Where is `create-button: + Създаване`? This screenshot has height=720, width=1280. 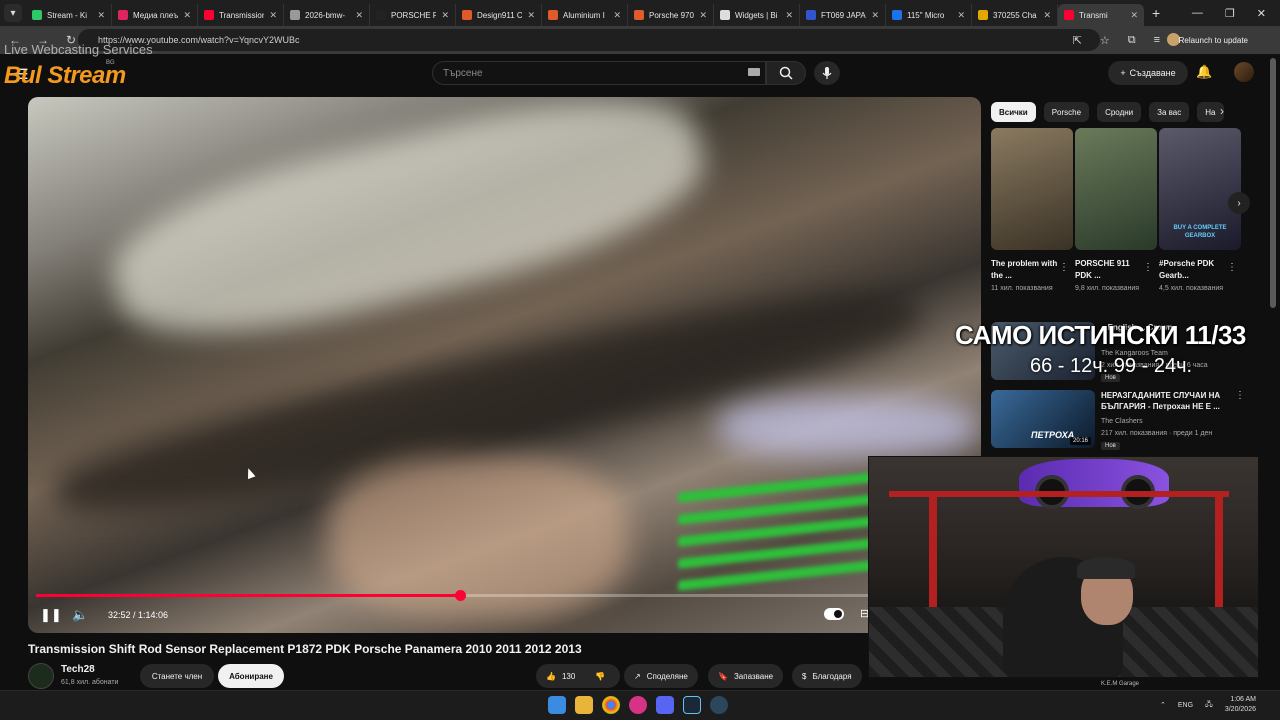
create-button: + Създаване is located at coordinates (1148, 73).